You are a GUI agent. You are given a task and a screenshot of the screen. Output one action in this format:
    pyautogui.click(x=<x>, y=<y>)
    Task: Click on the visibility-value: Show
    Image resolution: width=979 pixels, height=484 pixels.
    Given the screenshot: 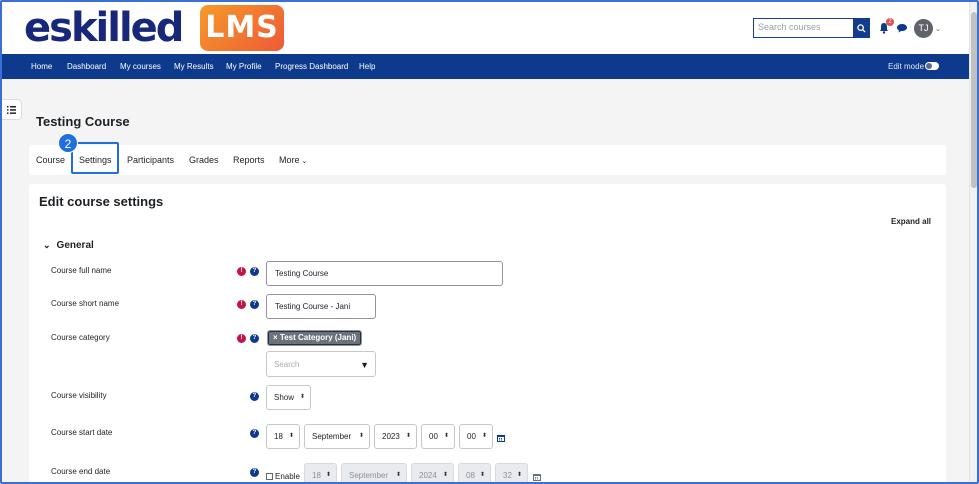 What is the action you would take?
    pyautogui.click(x=284, y=397)
    